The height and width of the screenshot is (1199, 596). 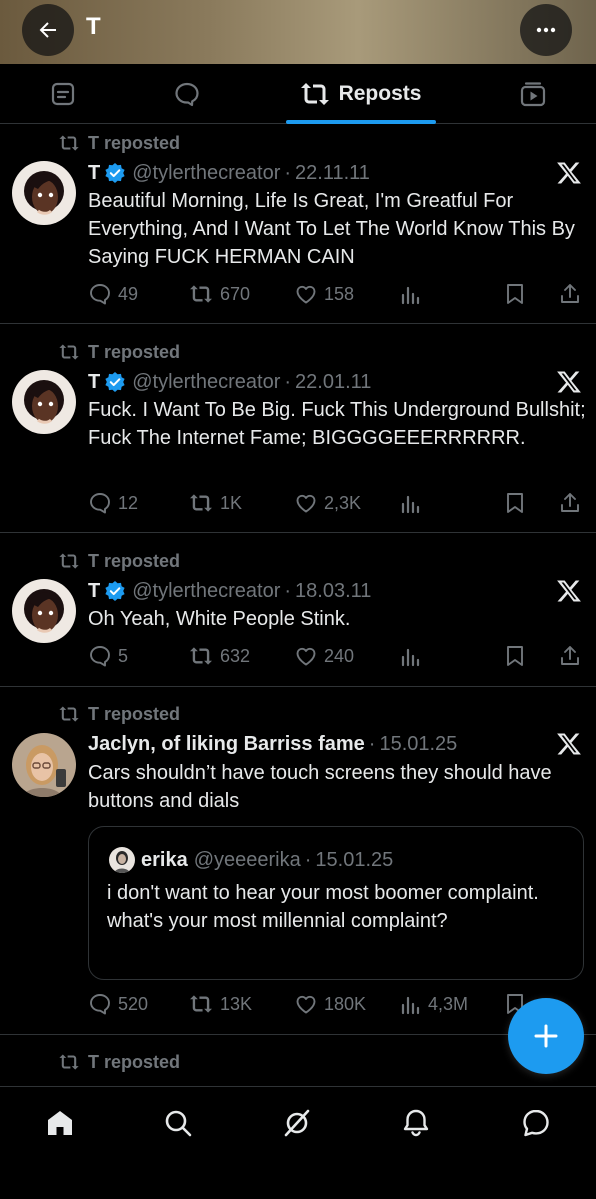 What do you see at coordinates (247, 860) in the screenshot?
I see `quoted-author-handle: @yeeeerika` at bounding box center [247, 860].